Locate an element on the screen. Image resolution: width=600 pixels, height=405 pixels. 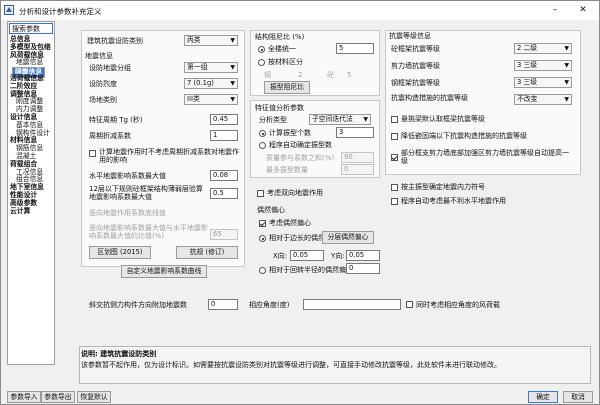
low-checkbox is located at coordinates (394, 136).